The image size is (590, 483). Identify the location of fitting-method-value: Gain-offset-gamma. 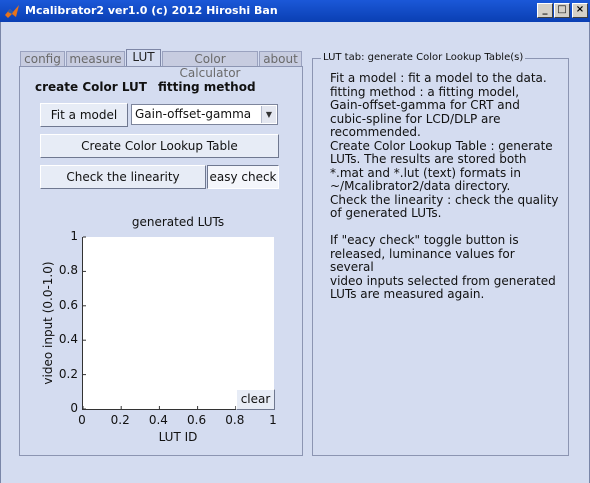
(193, 114).